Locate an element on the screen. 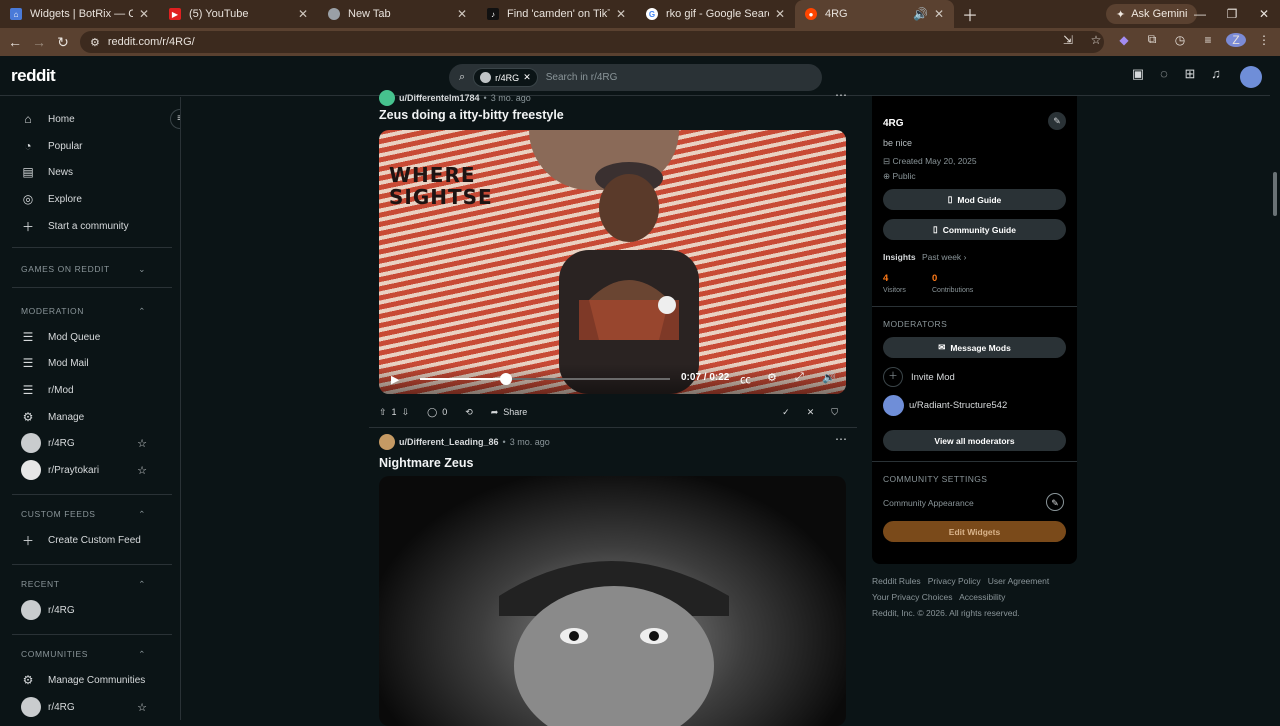  sidebar-item-explore: ◎ Explore is located at coordinates (96, 199).